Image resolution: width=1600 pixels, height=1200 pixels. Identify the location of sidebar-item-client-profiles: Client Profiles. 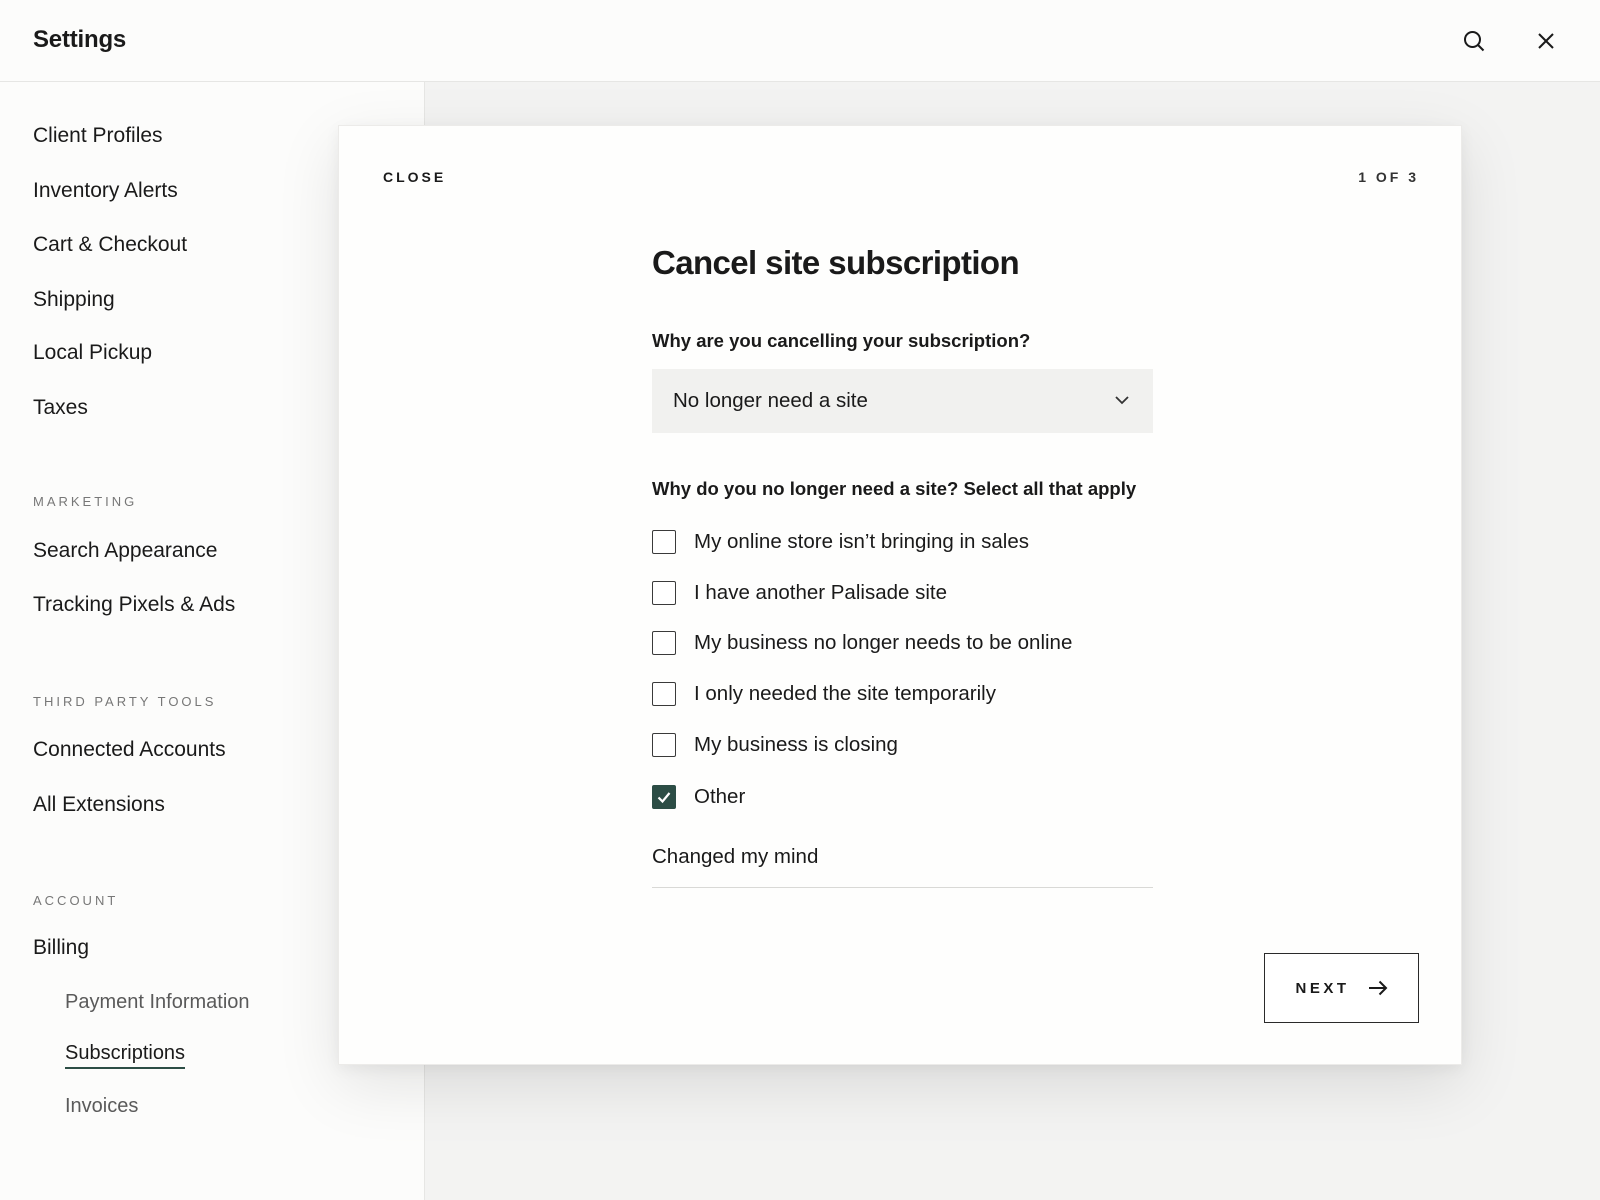
(98, 136).